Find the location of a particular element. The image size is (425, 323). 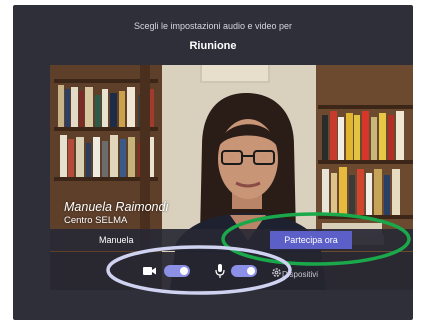

device-controls-bar: Dispositivi is located at coordinates (231, 271).